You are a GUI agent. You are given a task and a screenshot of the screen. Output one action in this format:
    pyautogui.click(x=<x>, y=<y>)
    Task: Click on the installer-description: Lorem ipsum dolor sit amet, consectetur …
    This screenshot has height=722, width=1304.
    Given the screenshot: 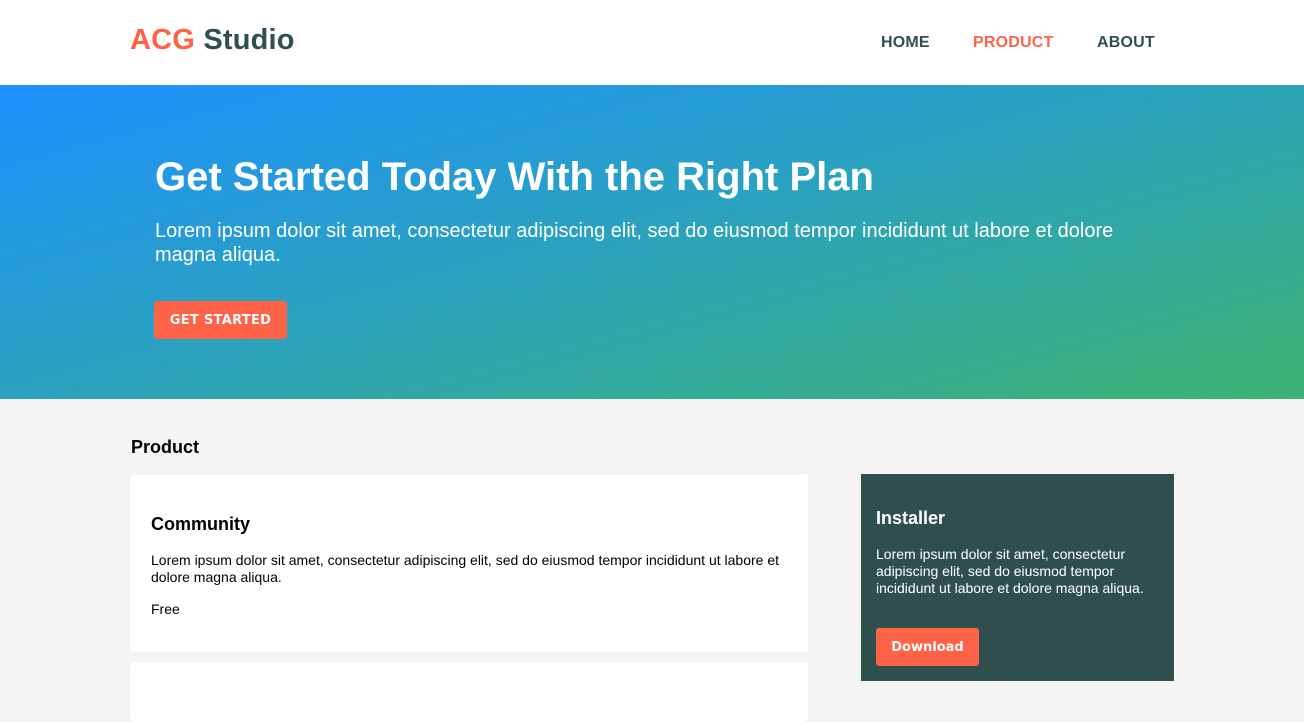 What is the action you would take?
    pyautogui.click(x=1010, y=571)
    